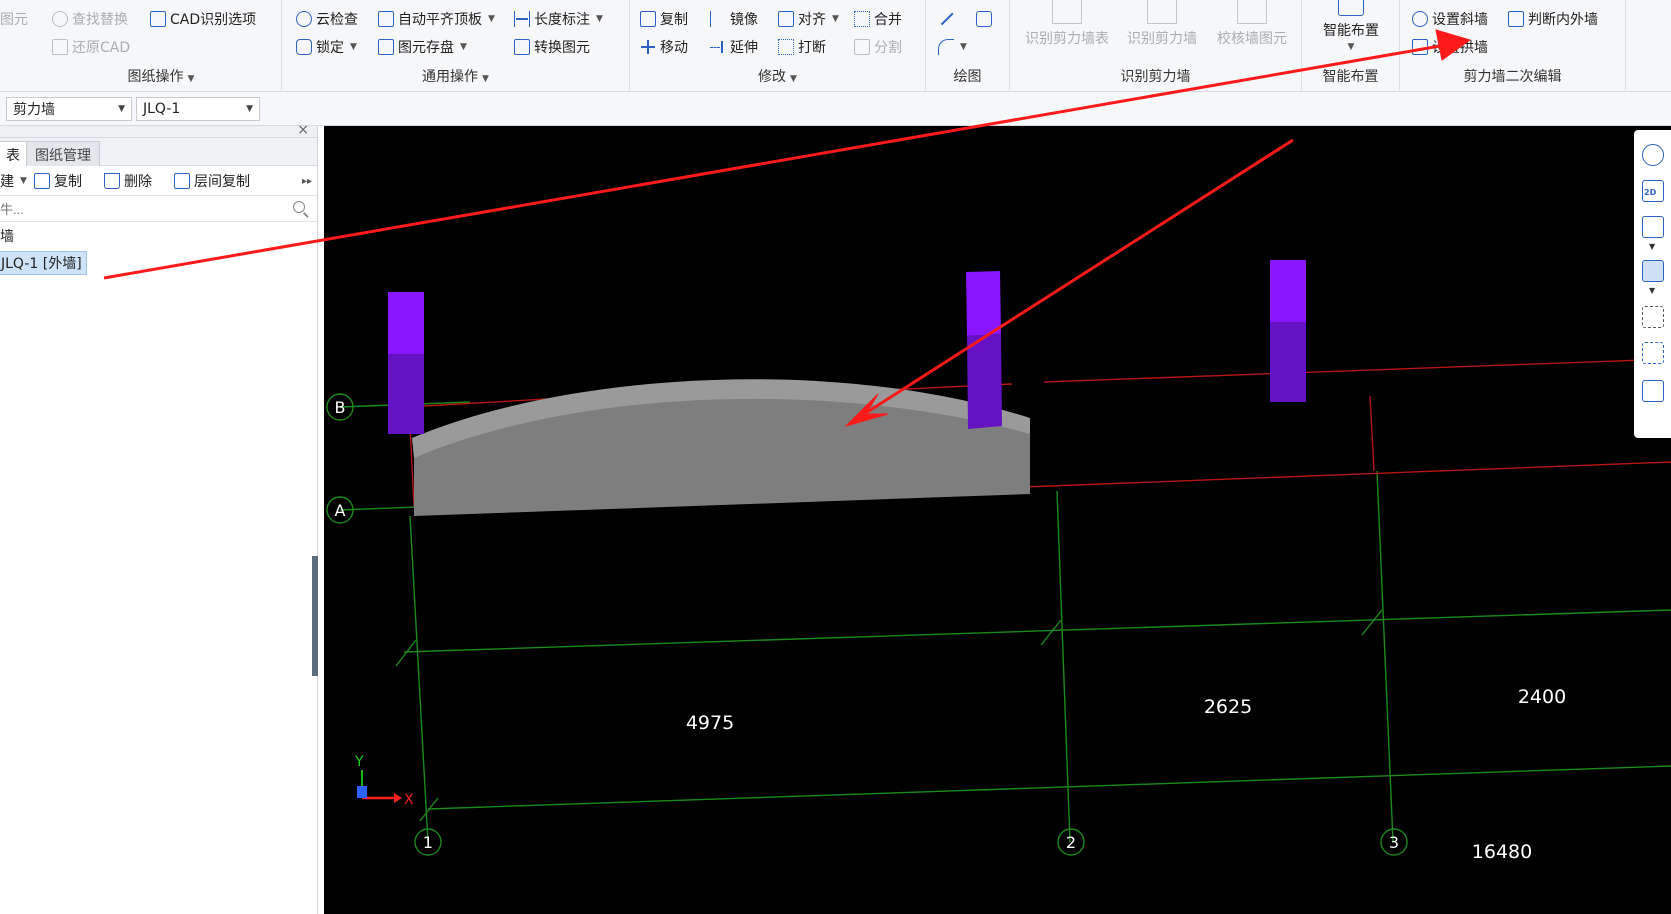 The image size is (1671, 914). I want to click on set-arch-wall-label: 设置拱墙, so click(1460, 48).